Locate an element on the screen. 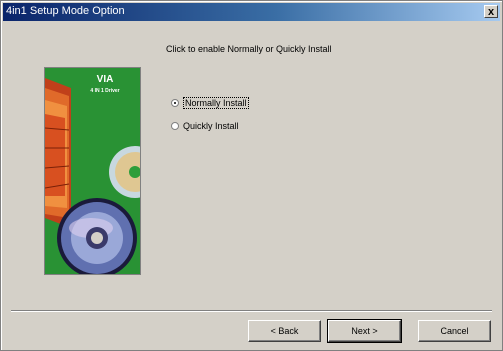  title-bar: 4in1 Setup Mode Option x is located at coordinates (251, 12).